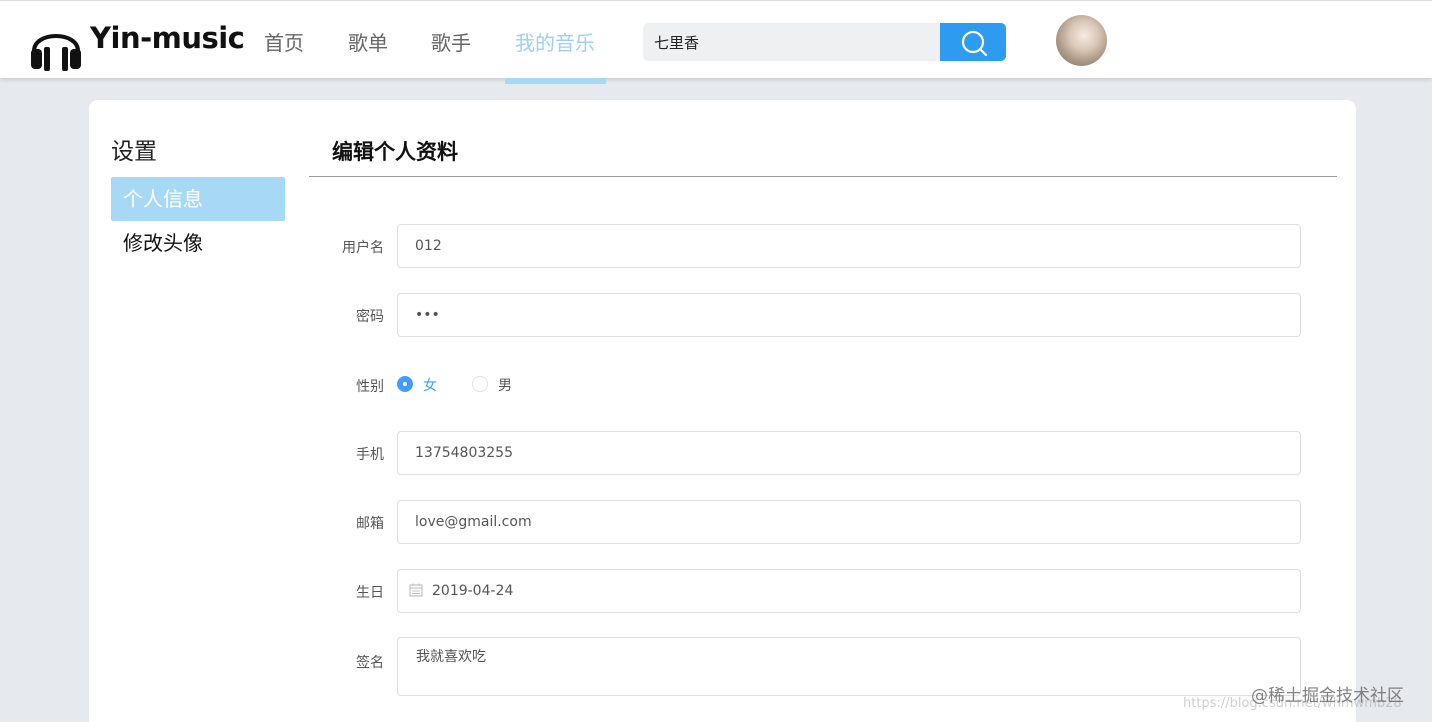 This screenshot has height=722, width=1432. Describe the element at coordinates (430, 385) in the screenshot. I see `gender-female-label: 女` at that location.